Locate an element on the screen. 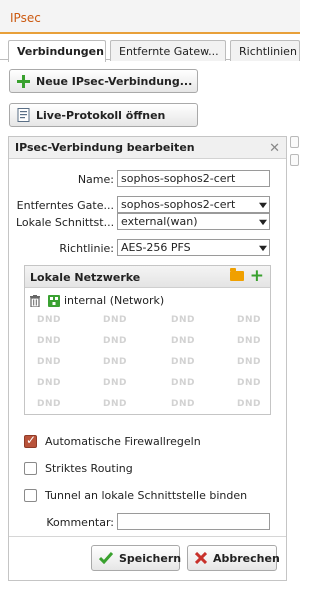 The width and height of the screenshot is (320, 599). open-live-log-button: Live-Protokoll öffnen is located at coordinates (103, 115).